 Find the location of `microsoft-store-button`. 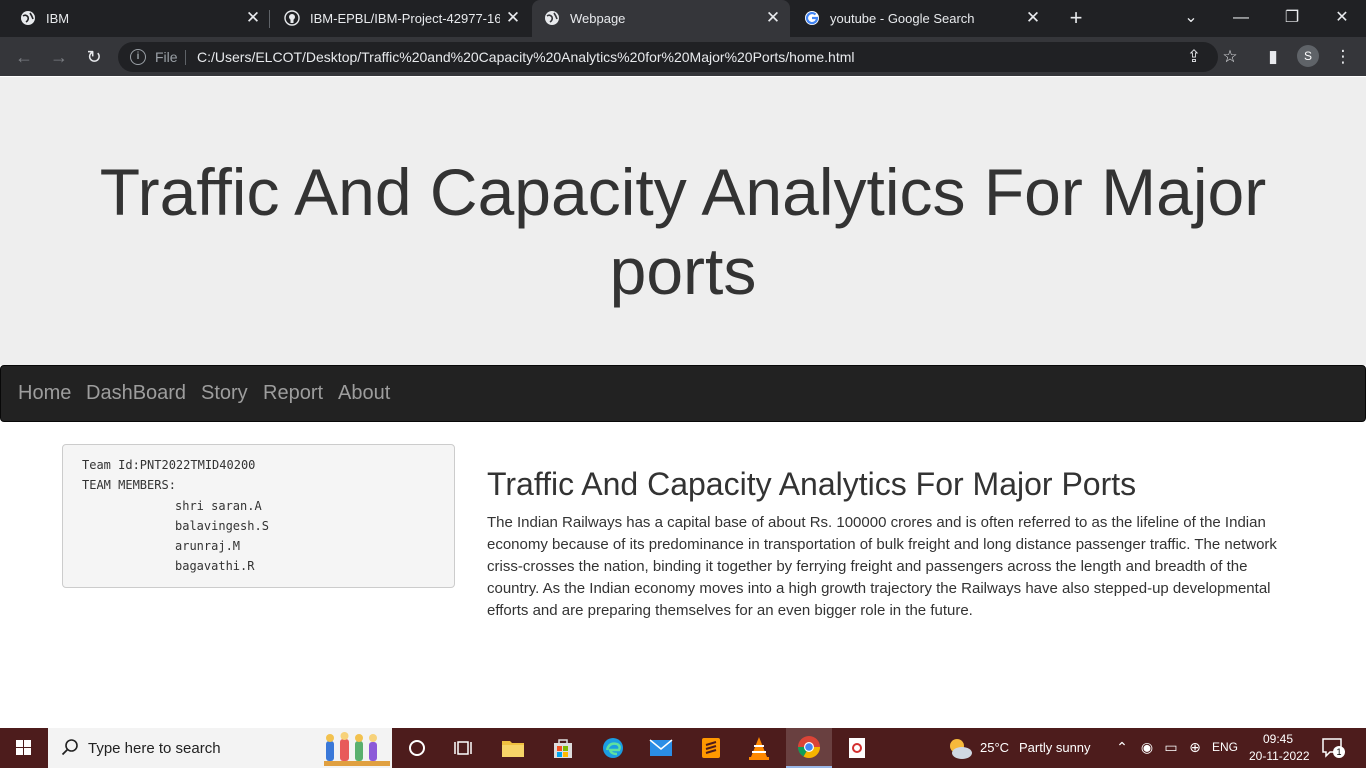

microsoft-store-button is located at coordinates (563, 748).